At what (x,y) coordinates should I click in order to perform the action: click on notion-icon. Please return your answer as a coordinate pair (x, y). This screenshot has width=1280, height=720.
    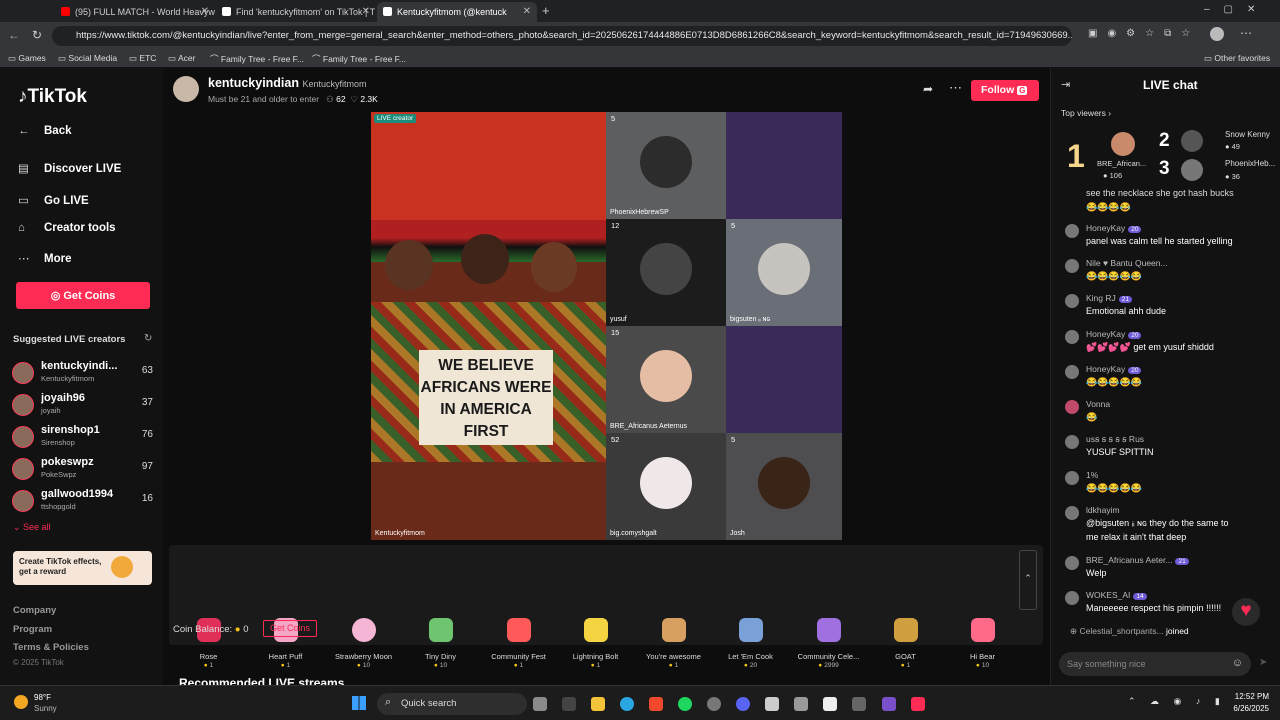
    Looking at the image, I should click on (569, 704).